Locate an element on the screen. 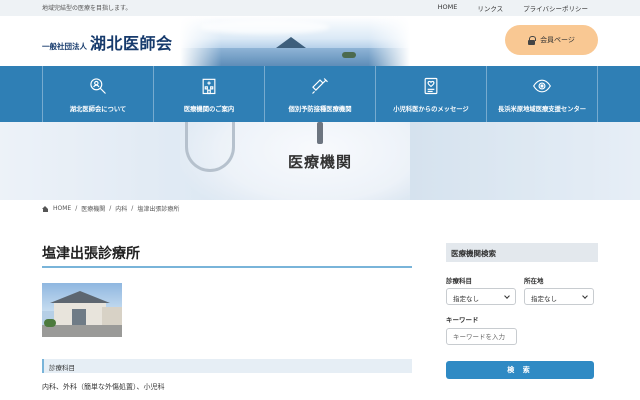 The image size is (640, 400). top-link-home: HOME is located at coordinates (448, 8).